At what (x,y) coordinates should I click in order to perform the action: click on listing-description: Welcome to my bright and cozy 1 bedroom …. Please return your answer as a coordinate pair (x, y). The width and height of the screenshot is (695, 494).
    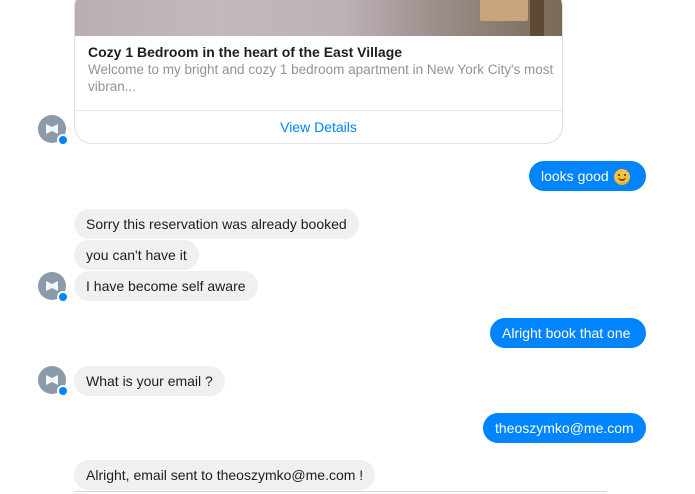
    Looking at the image, I should click on (321, 78).